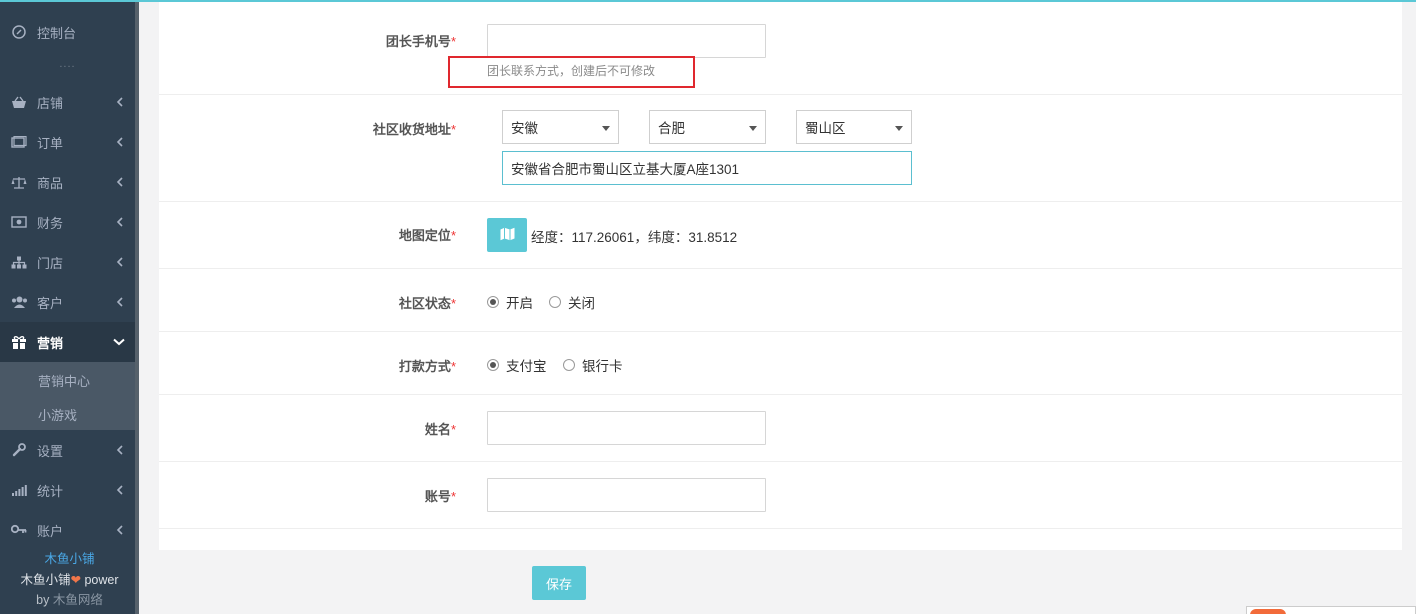 The height and width of the screenshot is (614, 1416). What do you see at coordinates (50, 451) in the screenshot?
I see `sidebar-item-label: 设置` at bounding box center [50, 451].